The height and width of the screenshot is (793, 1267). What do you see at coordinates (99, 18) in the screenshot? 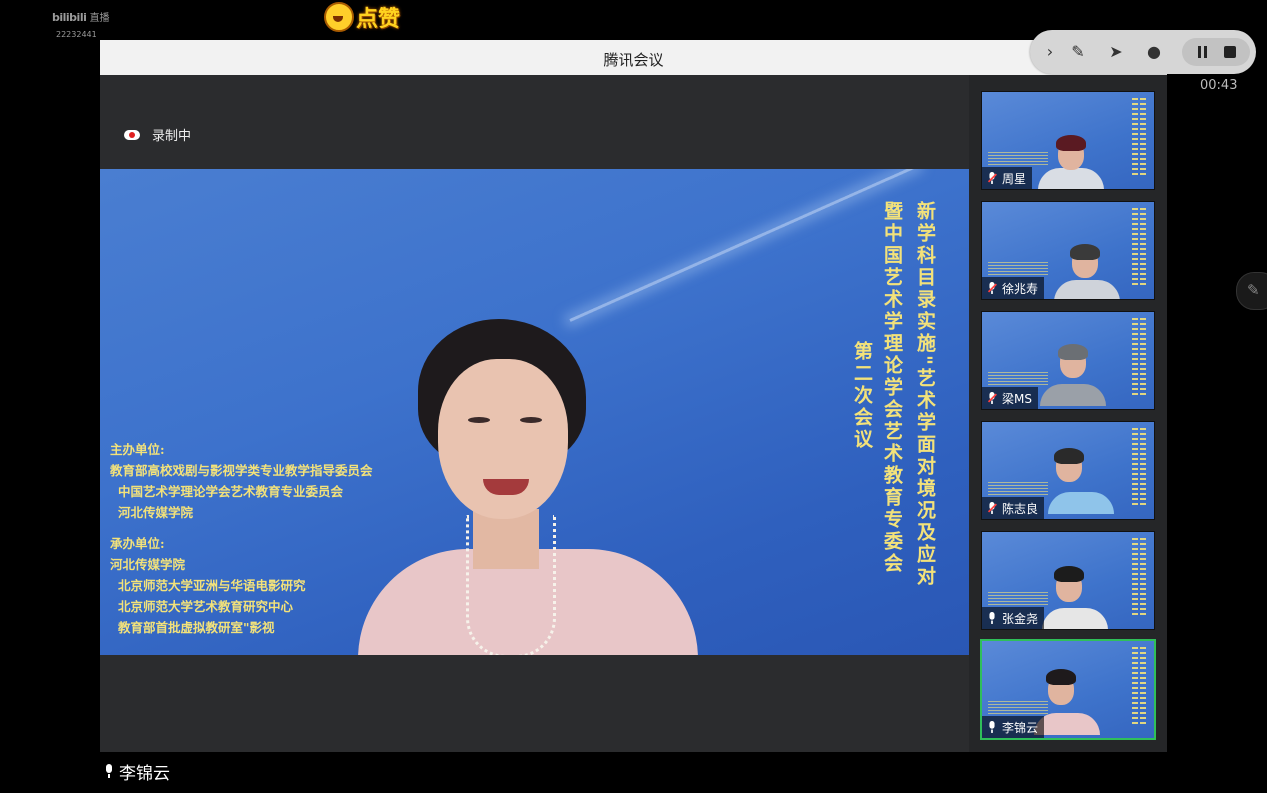
I see `live-label: 直播` at bounding box center [99, 18].